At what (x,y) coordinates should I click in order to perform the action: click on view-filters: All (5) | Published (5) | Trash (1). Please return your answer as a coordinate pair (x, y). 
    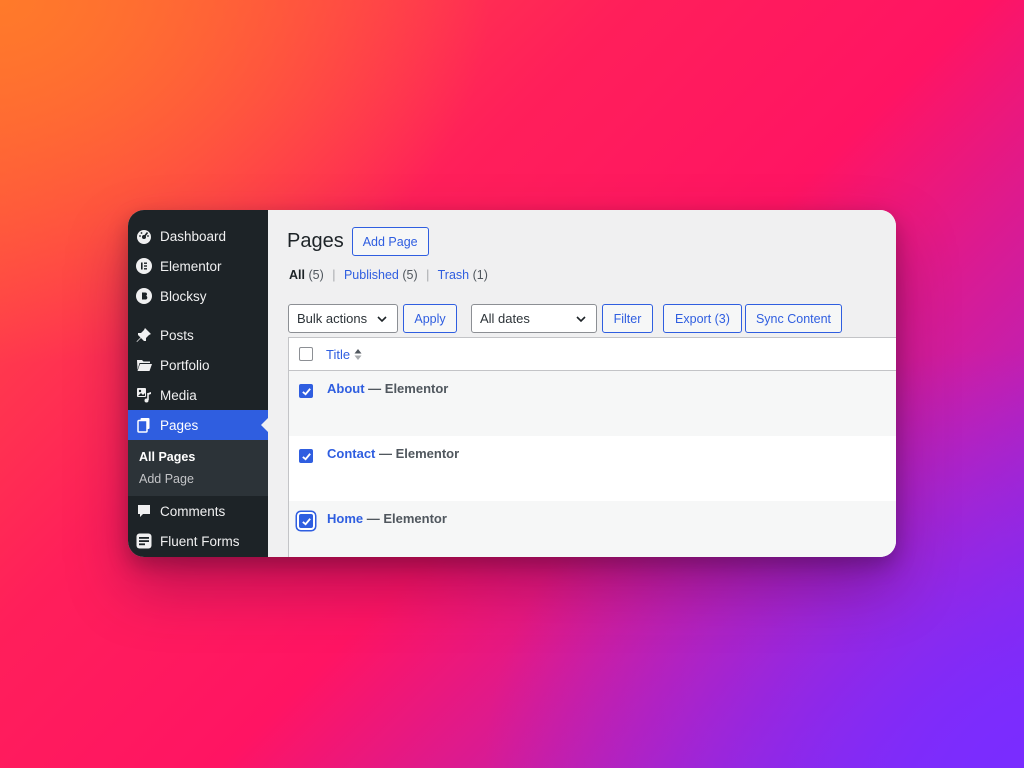
    Looking at the image, I should click on (388, 275).